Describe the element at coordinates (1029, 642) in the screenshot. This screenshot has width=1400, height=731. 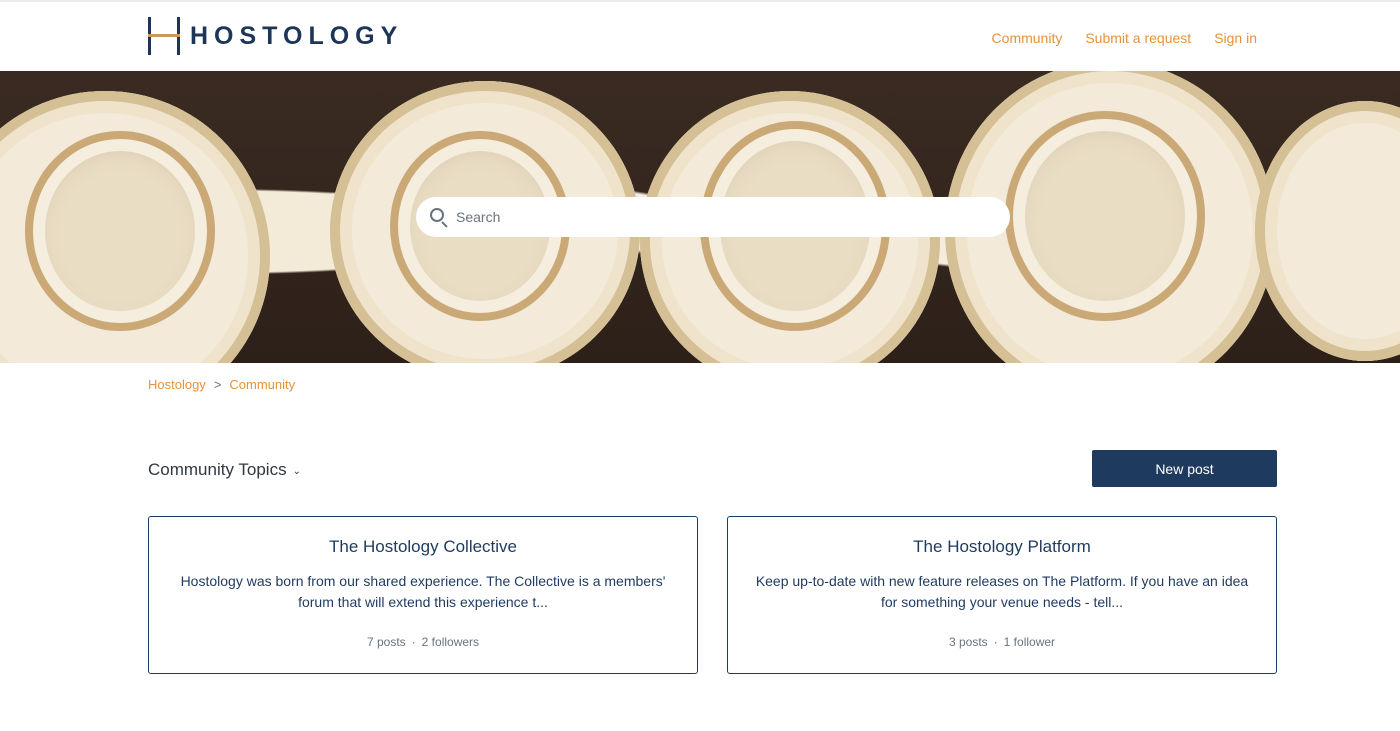
I see `topic-follower-count: 1 follower` at that location.